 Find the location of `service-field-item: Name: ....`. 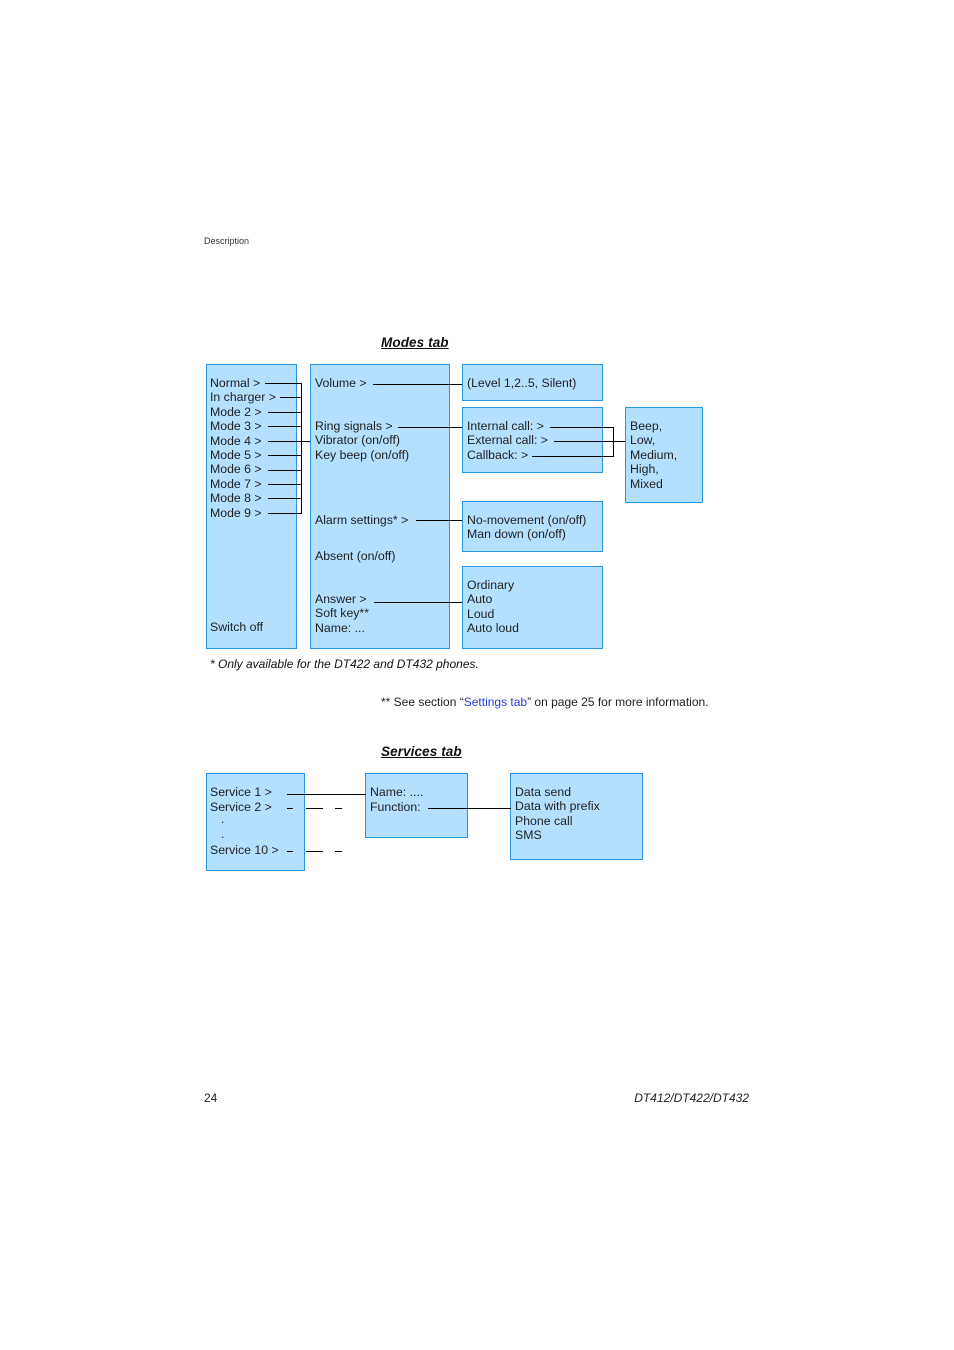

service-field-item: Name: .... is located at coordinates (397, 792).